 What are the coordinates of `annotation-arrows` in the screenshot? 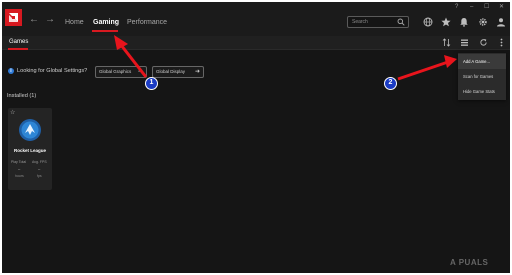 It's located at (285, 58).